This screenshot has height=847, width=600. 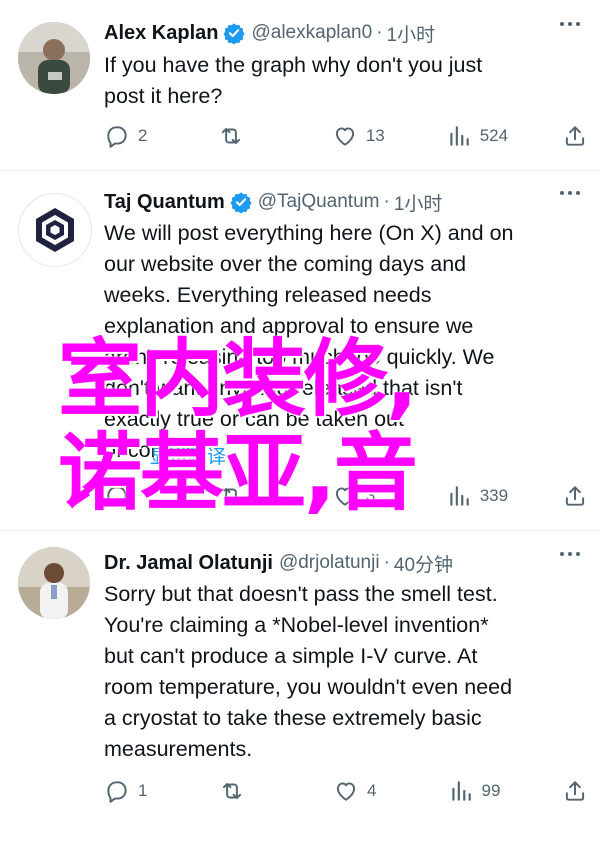 I want to click on taj-quantum-logo-icon, so click(x=55, y=230).